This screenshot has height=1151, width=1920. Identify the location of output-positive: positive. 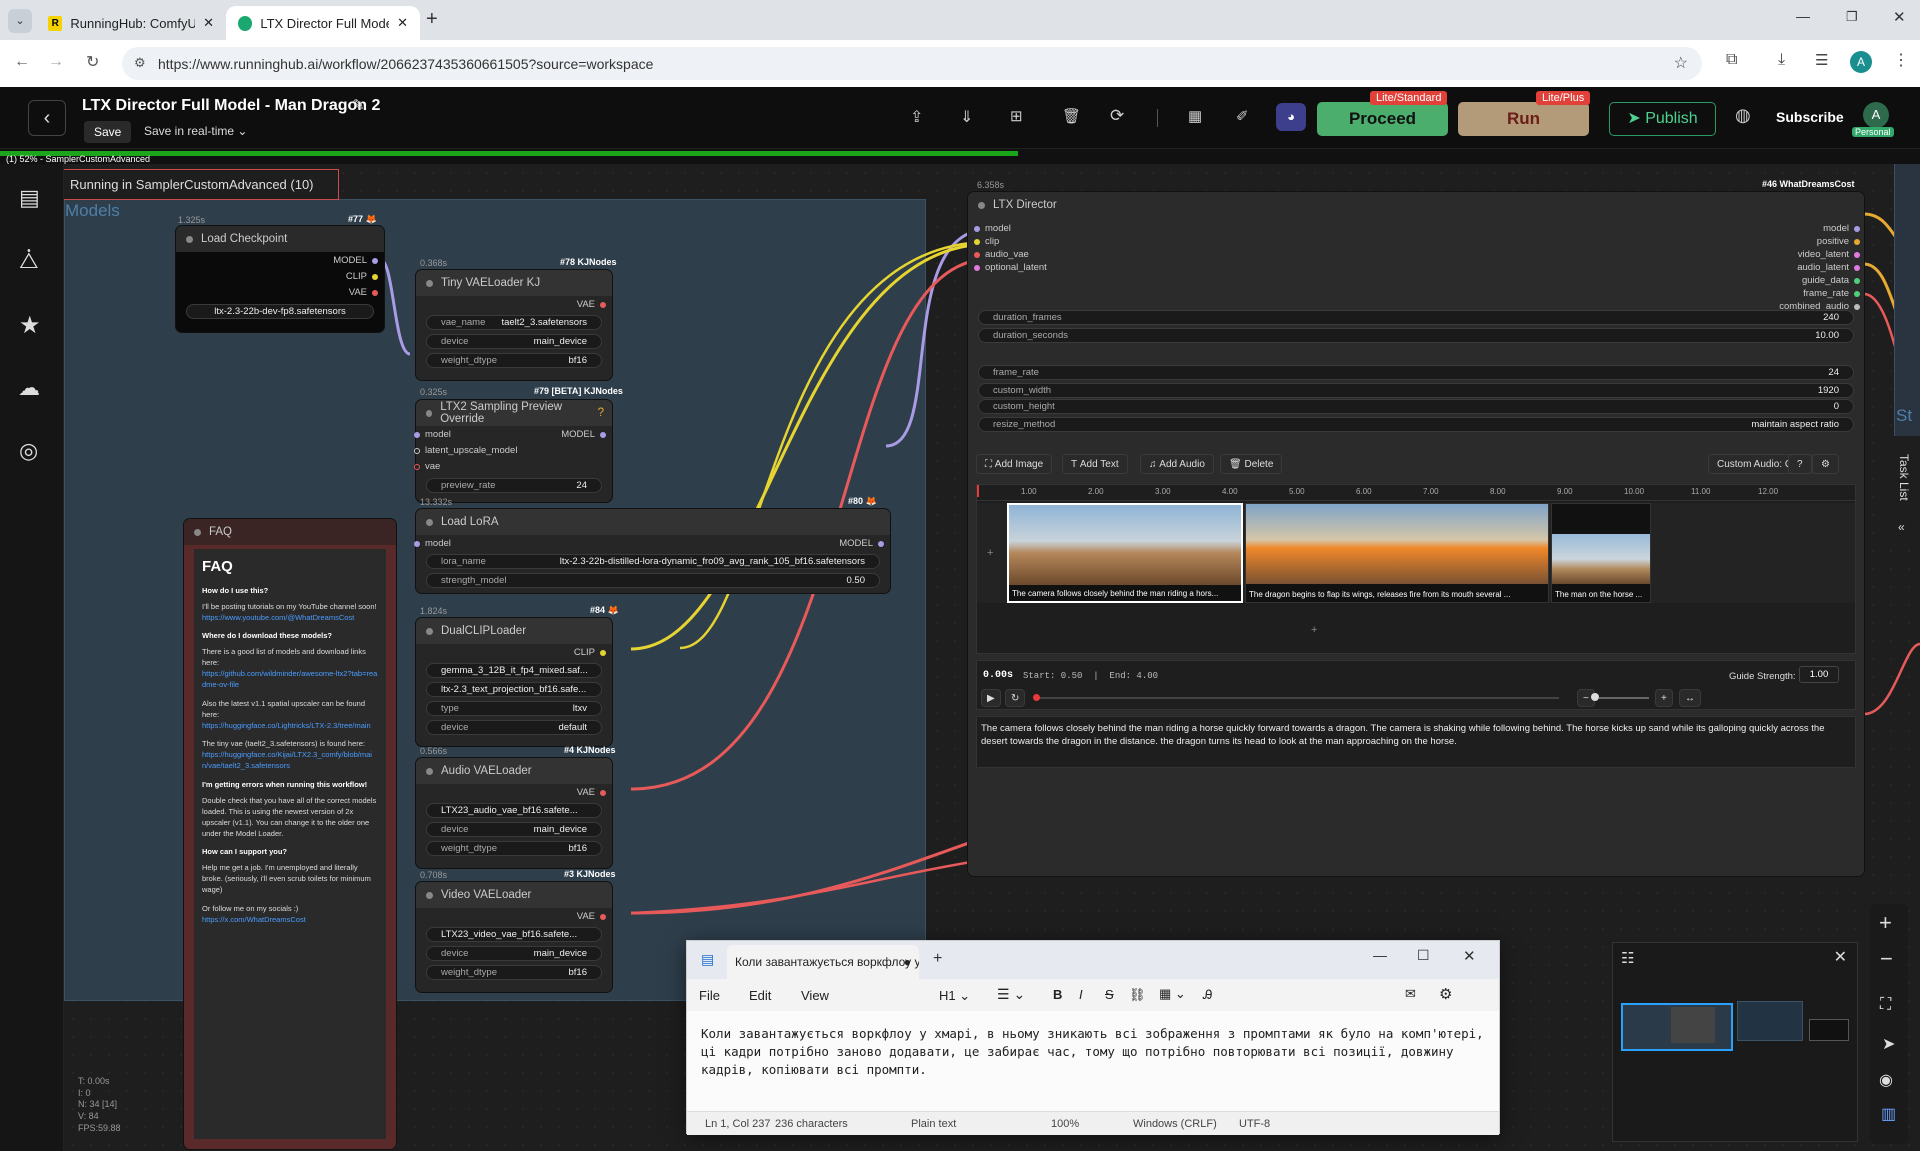
(1838, 241).